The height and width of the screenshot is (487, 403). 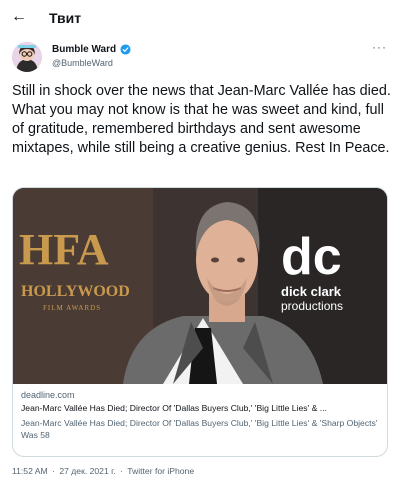 I want to click on tweet-date: 27 дек. 2021 г., so click(x=87, y=471).